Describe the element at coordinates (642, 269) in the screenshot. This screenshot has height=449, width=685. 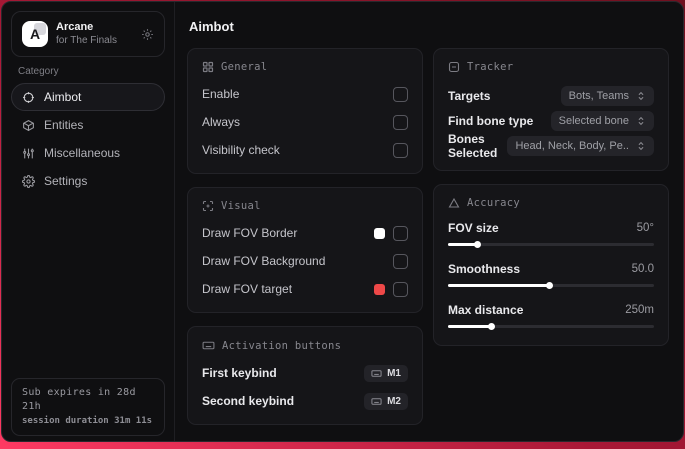
I see `setting-value: 50.0` at that location.